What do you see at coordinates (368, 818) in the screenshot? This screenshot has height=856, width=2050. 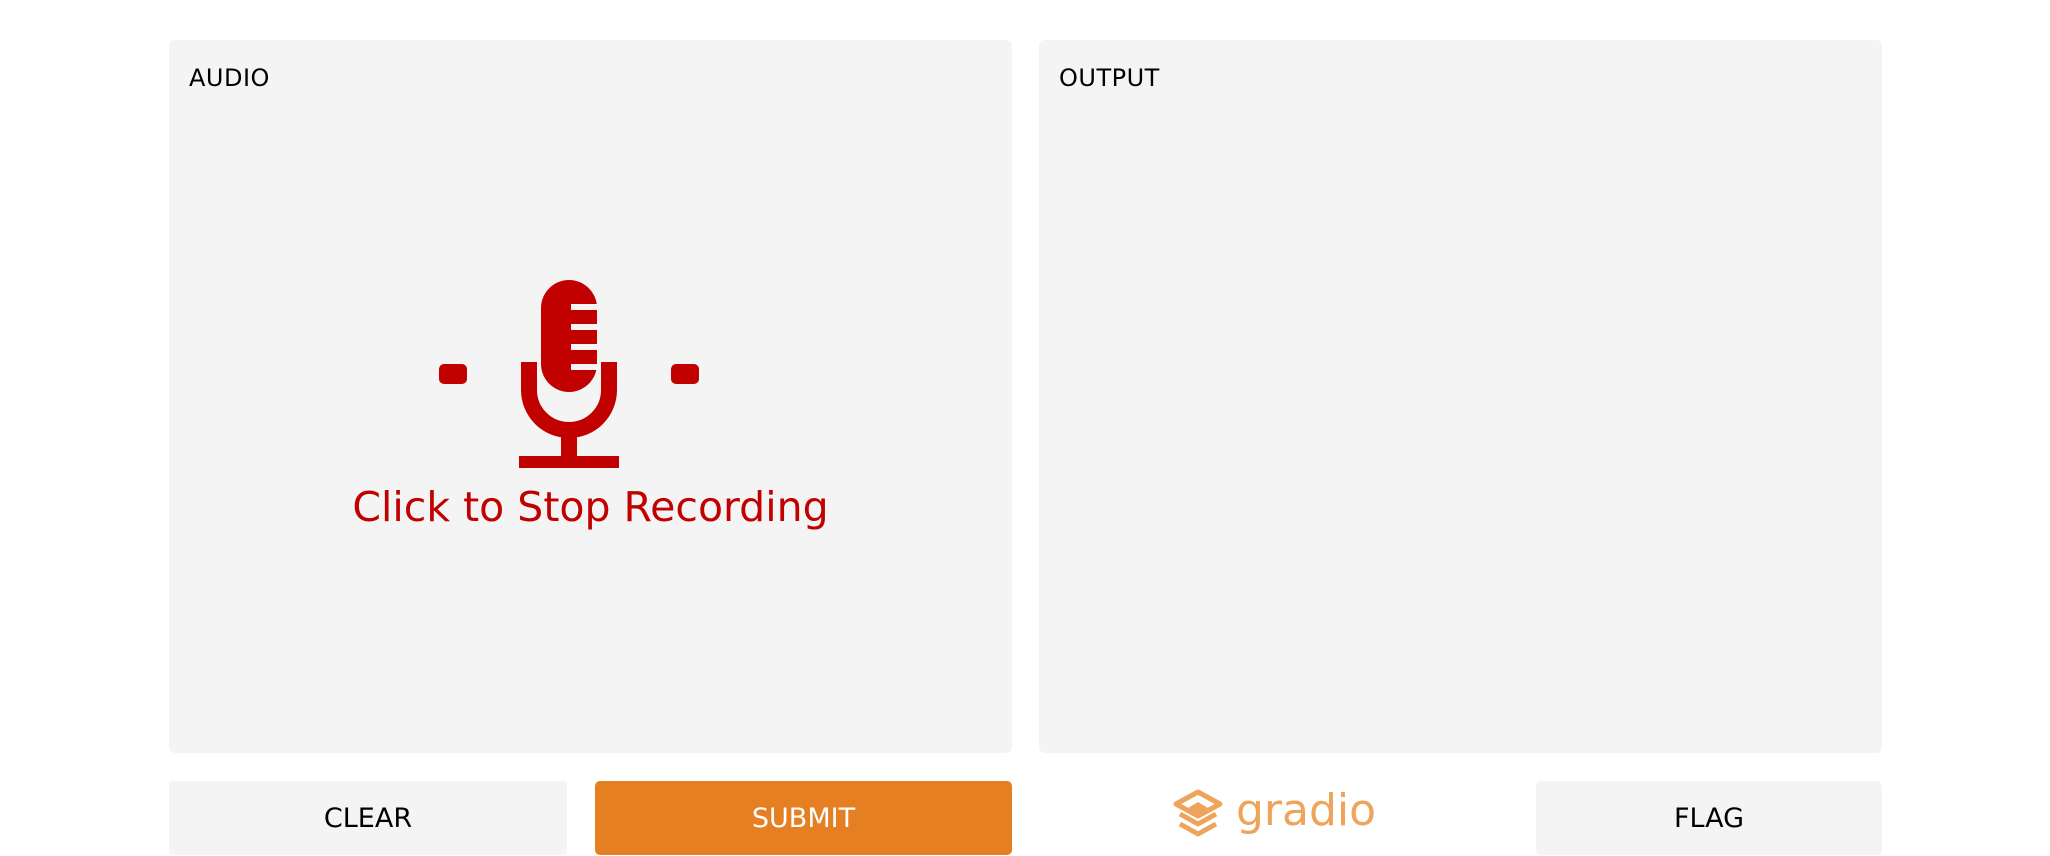 I see `clear-button: CLEAR` at bounding box center [368, 818].